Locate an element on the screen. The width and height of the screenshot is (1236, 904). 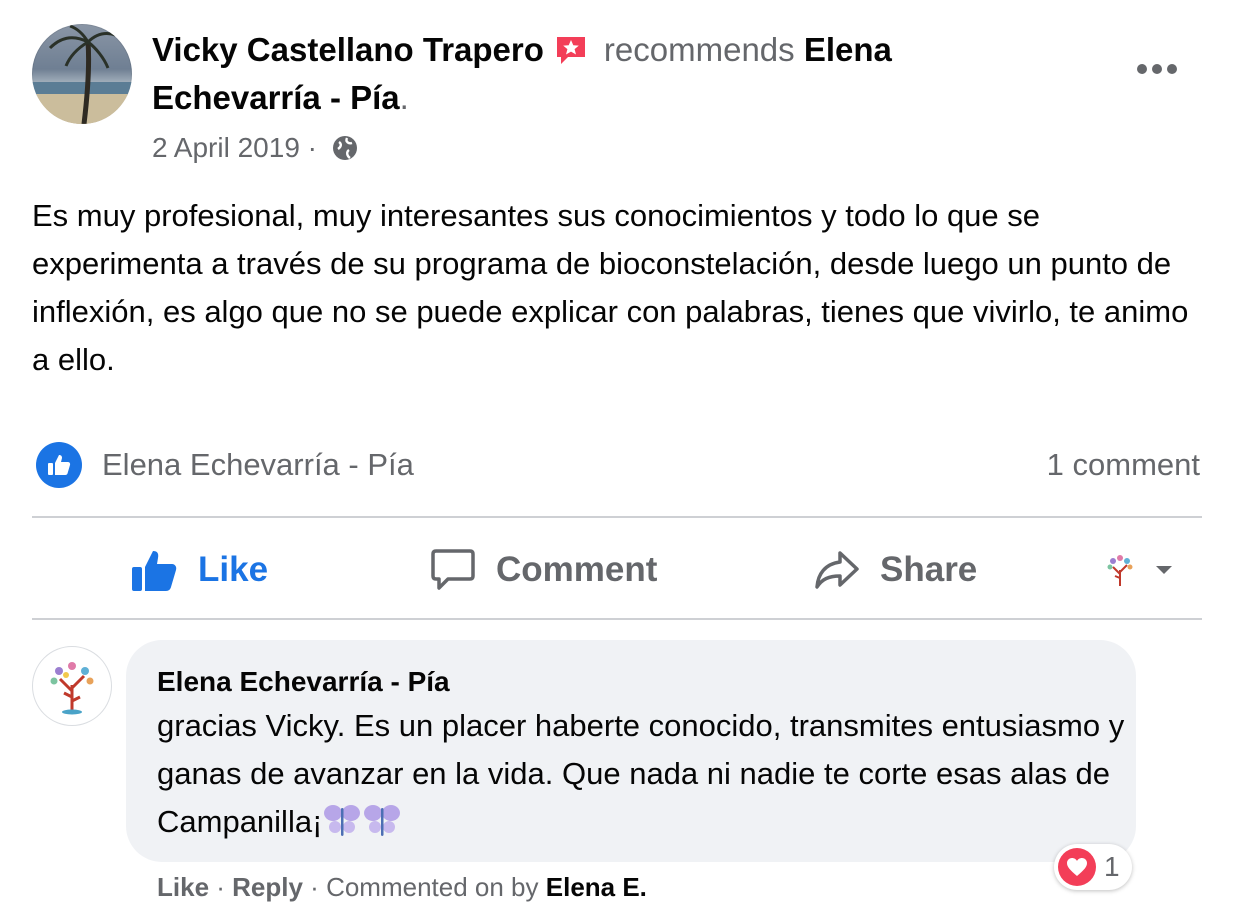
page-name-line1: Elena is located at coordinates (848, 49).